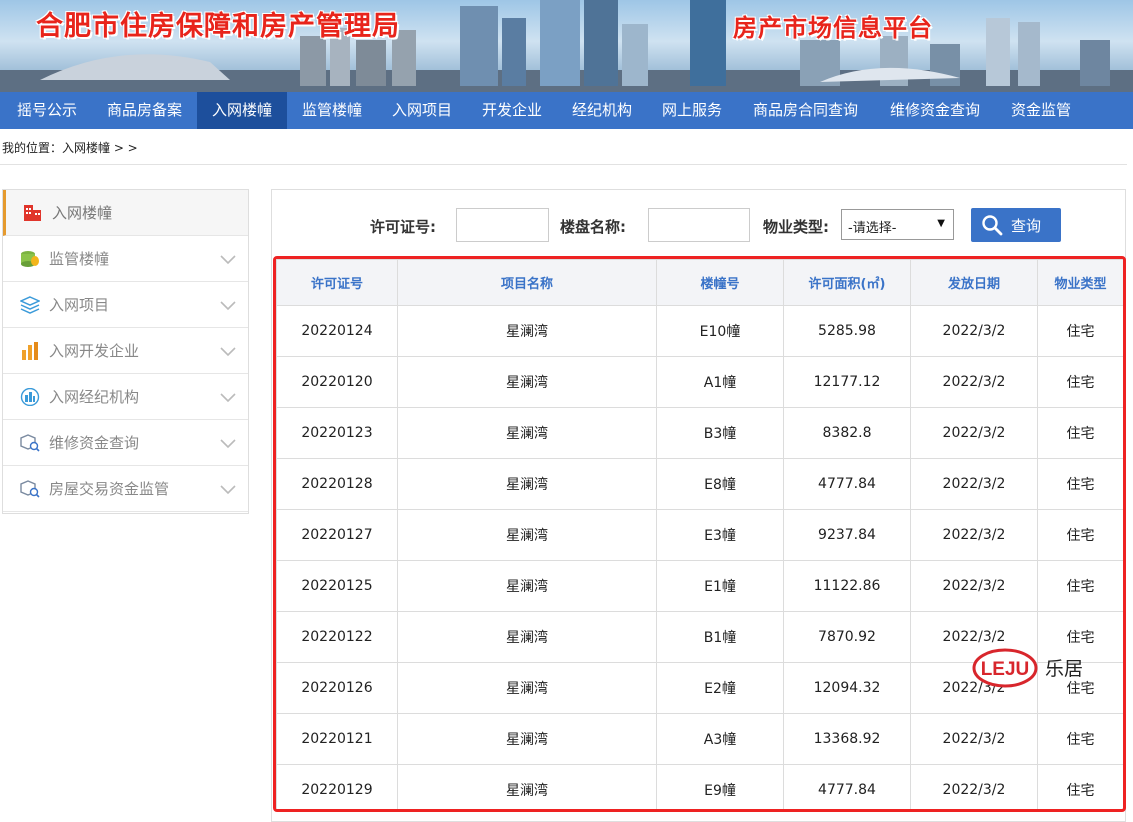  I want to click on permit-input, so click(502, 225).